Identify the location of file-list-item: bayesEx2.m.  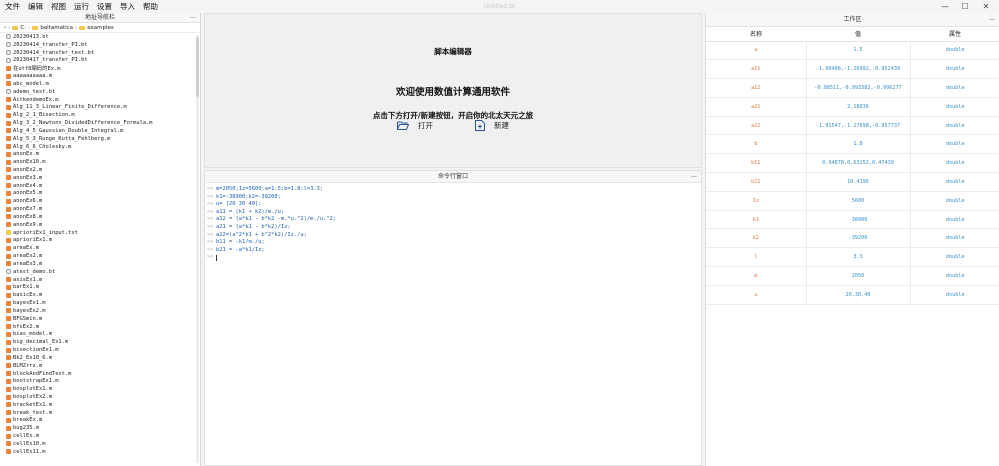
(100, 311).